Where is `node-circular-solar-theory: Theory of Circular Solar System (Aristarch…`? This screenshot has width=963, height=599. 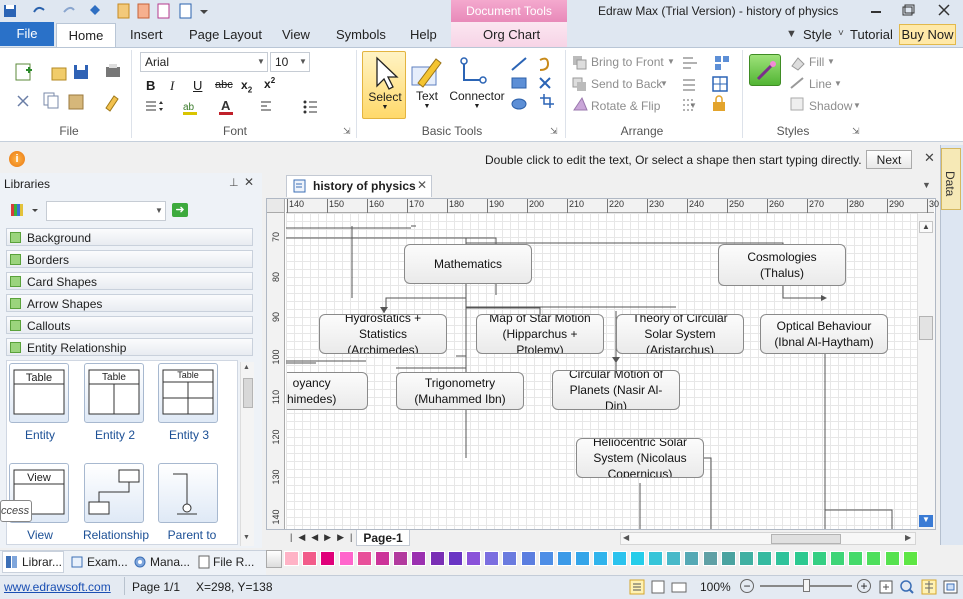 node-circular-solar-theory: Theory of Circular Solar System (Aristarch… is located at coordinates (680, 334).